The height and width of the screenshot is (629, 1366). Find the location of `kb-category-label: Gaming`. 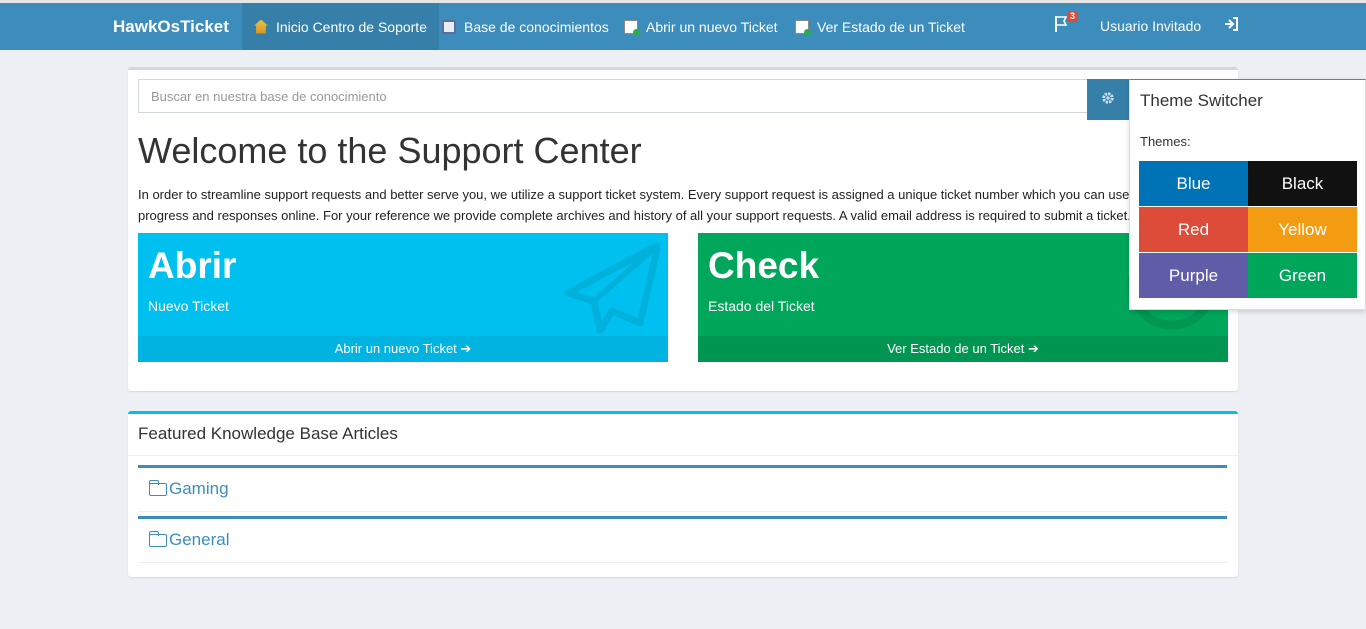

kb-category-label: Gaming is located at coordinates (199, 488).